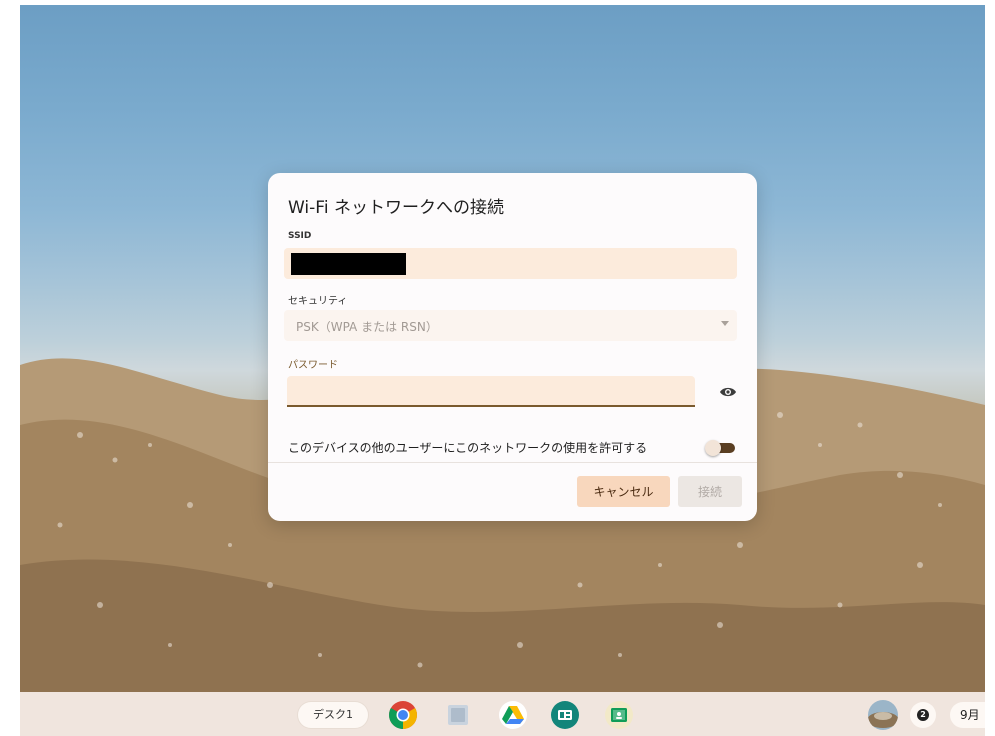 Image resolution: width=995 pixels, height=736 pixels. What do you see at coordinates (623, 491) in the screenshot?
I see `cancel-button: キャンセル` at bounding box center [623, 491].